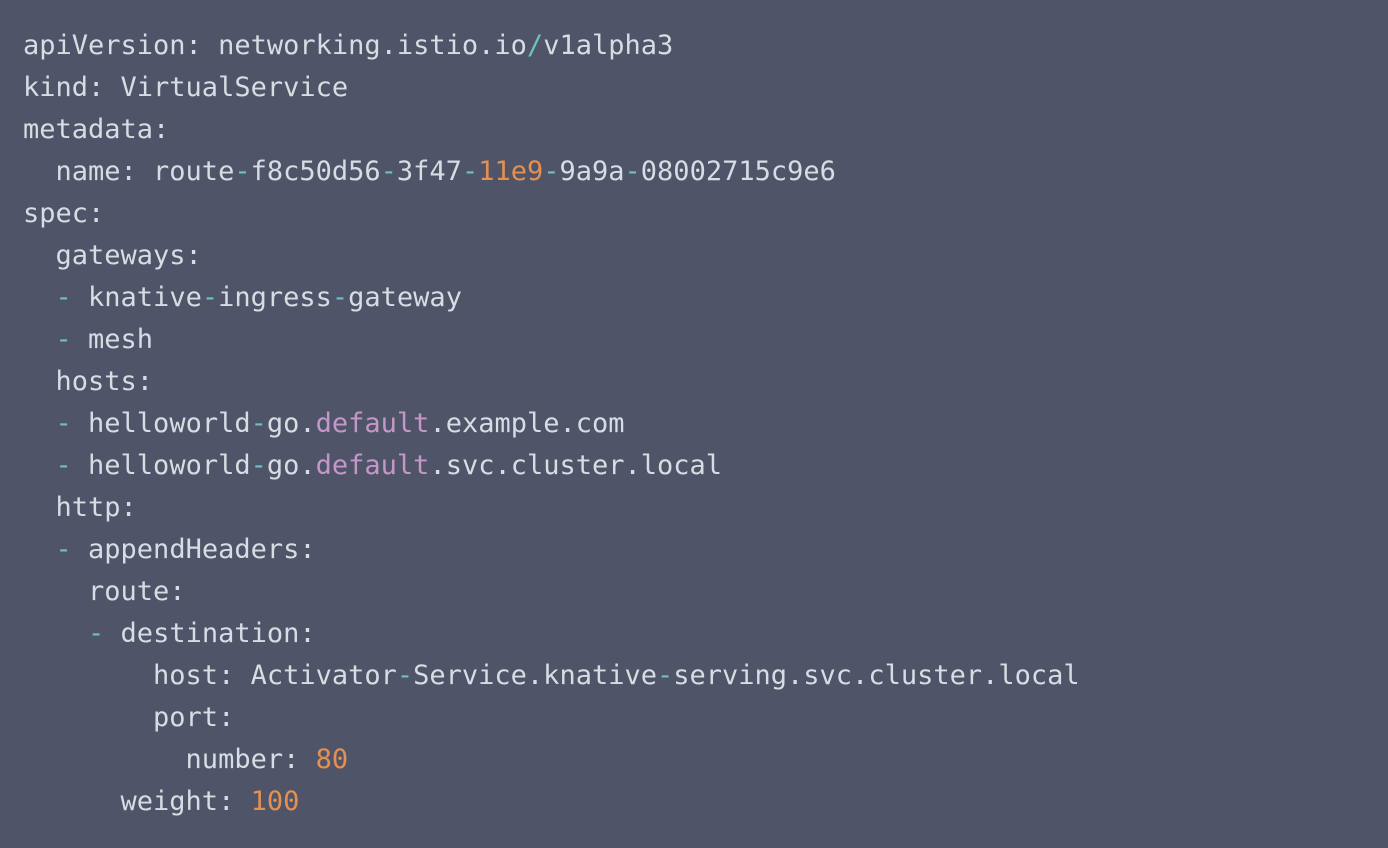 This screenshot has height=848, width=1388. What do you see at coordinates (608, 45) in the screenshot?
I see `code-text: v1alpha3` at bounding box center [608, 45].